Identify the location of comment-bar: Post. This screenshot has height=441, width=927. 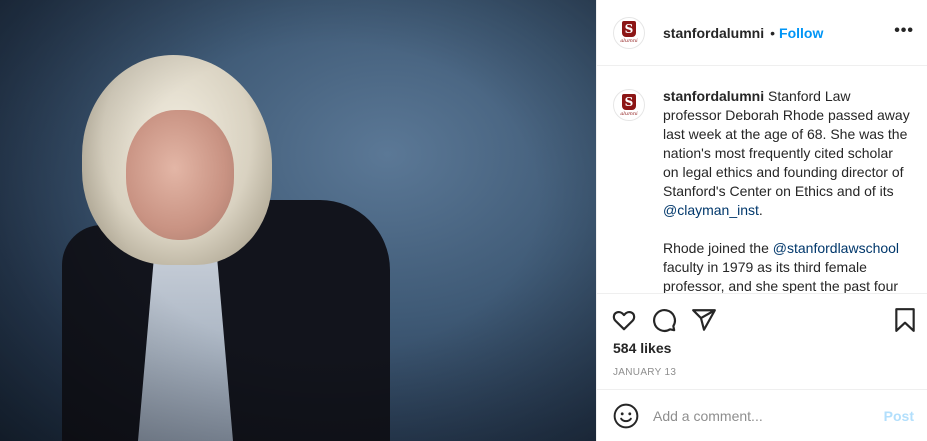
(762, 415).